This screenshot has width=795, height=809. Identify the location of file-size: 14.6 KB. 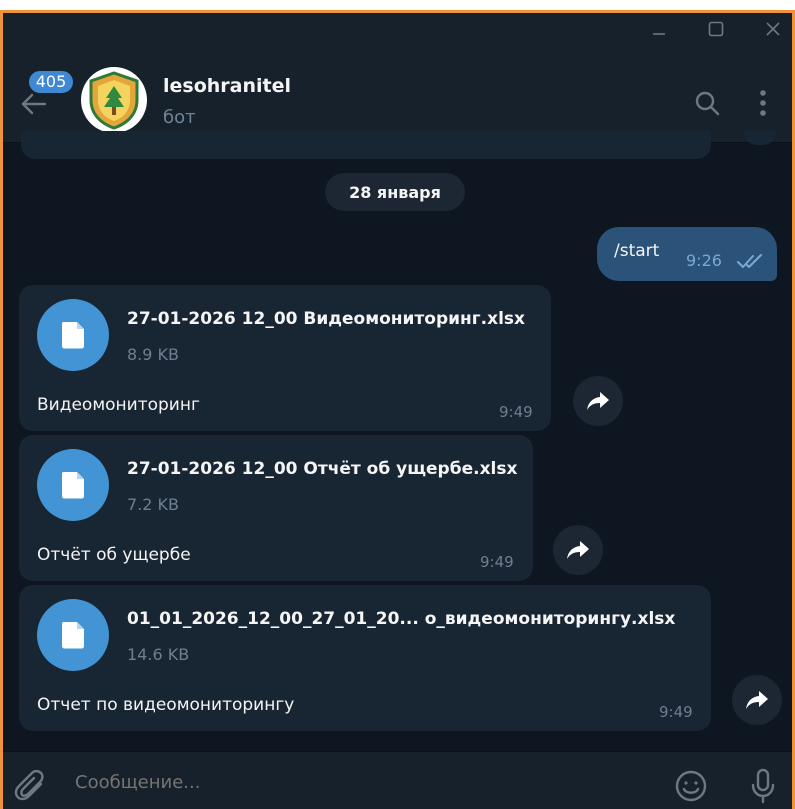
(158, 654).